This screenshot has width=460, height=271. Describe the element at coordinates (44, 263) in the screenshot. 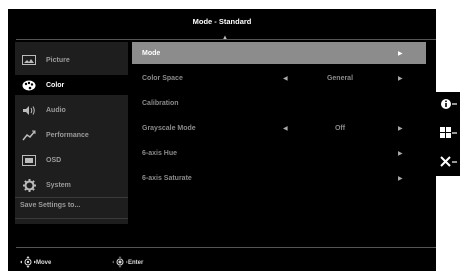

I see `footer-move-label: Move` at that location.